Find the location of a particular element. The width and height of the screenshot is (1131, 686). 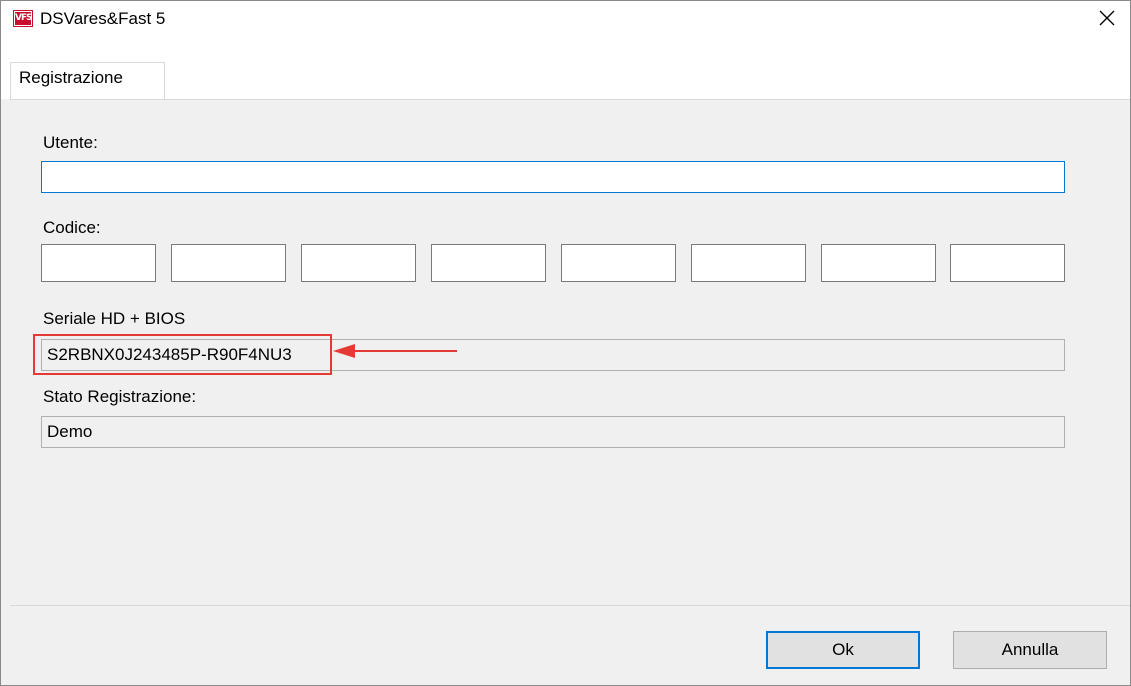

stato-label: Stato Registrazione: is located at coordinates (120, 396).